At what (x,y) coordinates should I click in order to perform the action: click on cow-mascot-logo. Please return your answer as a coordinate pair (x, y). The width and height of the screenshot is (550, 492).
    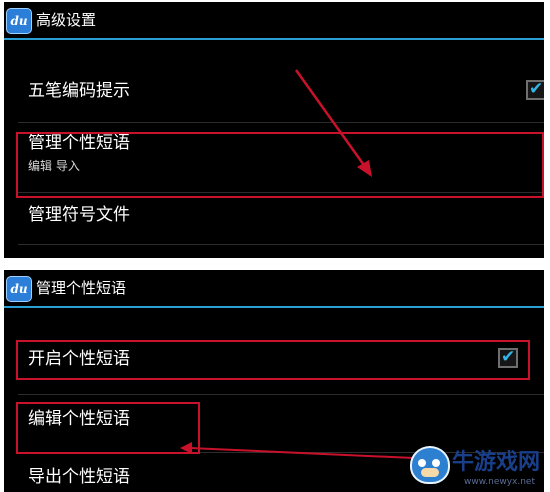
    Looking at the image, I should click on (430, 465).